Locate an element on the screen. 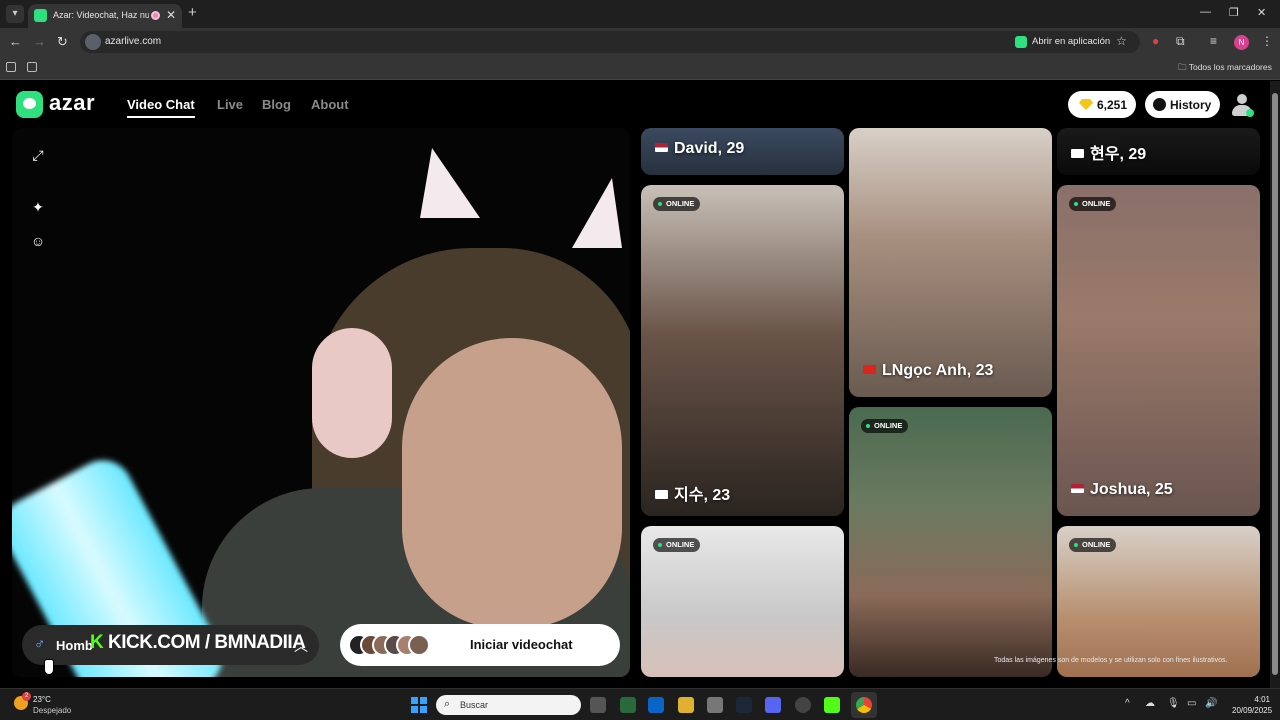 The image size is (1280, 720). expand-icon: ⤢ is located at coordinates (38, 155).